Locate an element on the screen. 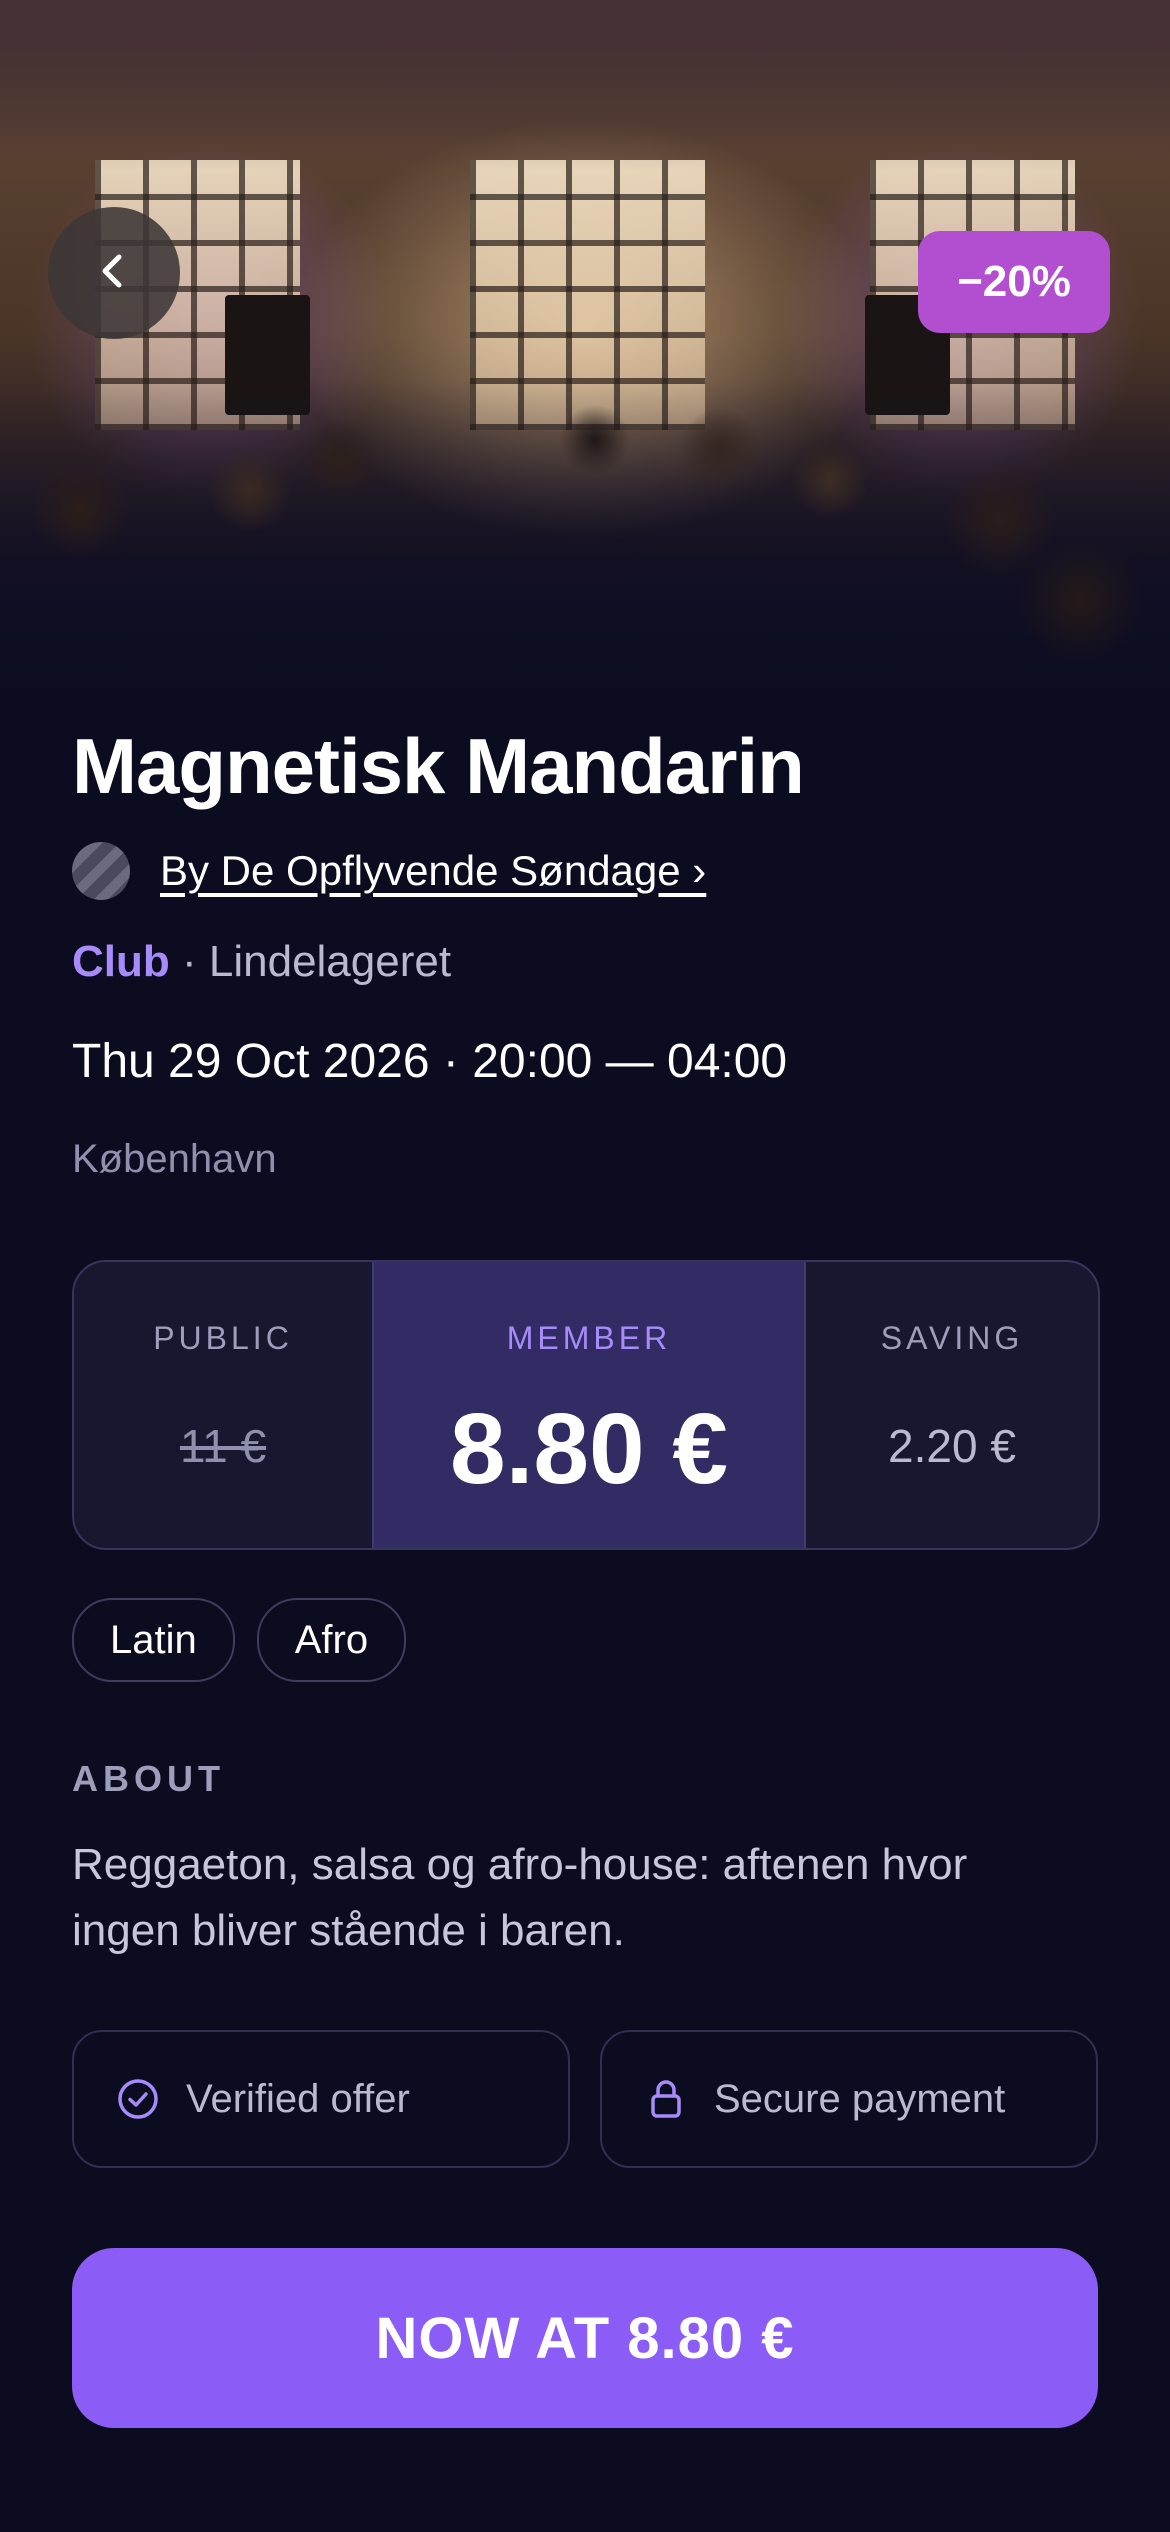 This screenshot has height=2532, width=1170. genre-tags: Latin Afro is located at coordinates (239, 1640).